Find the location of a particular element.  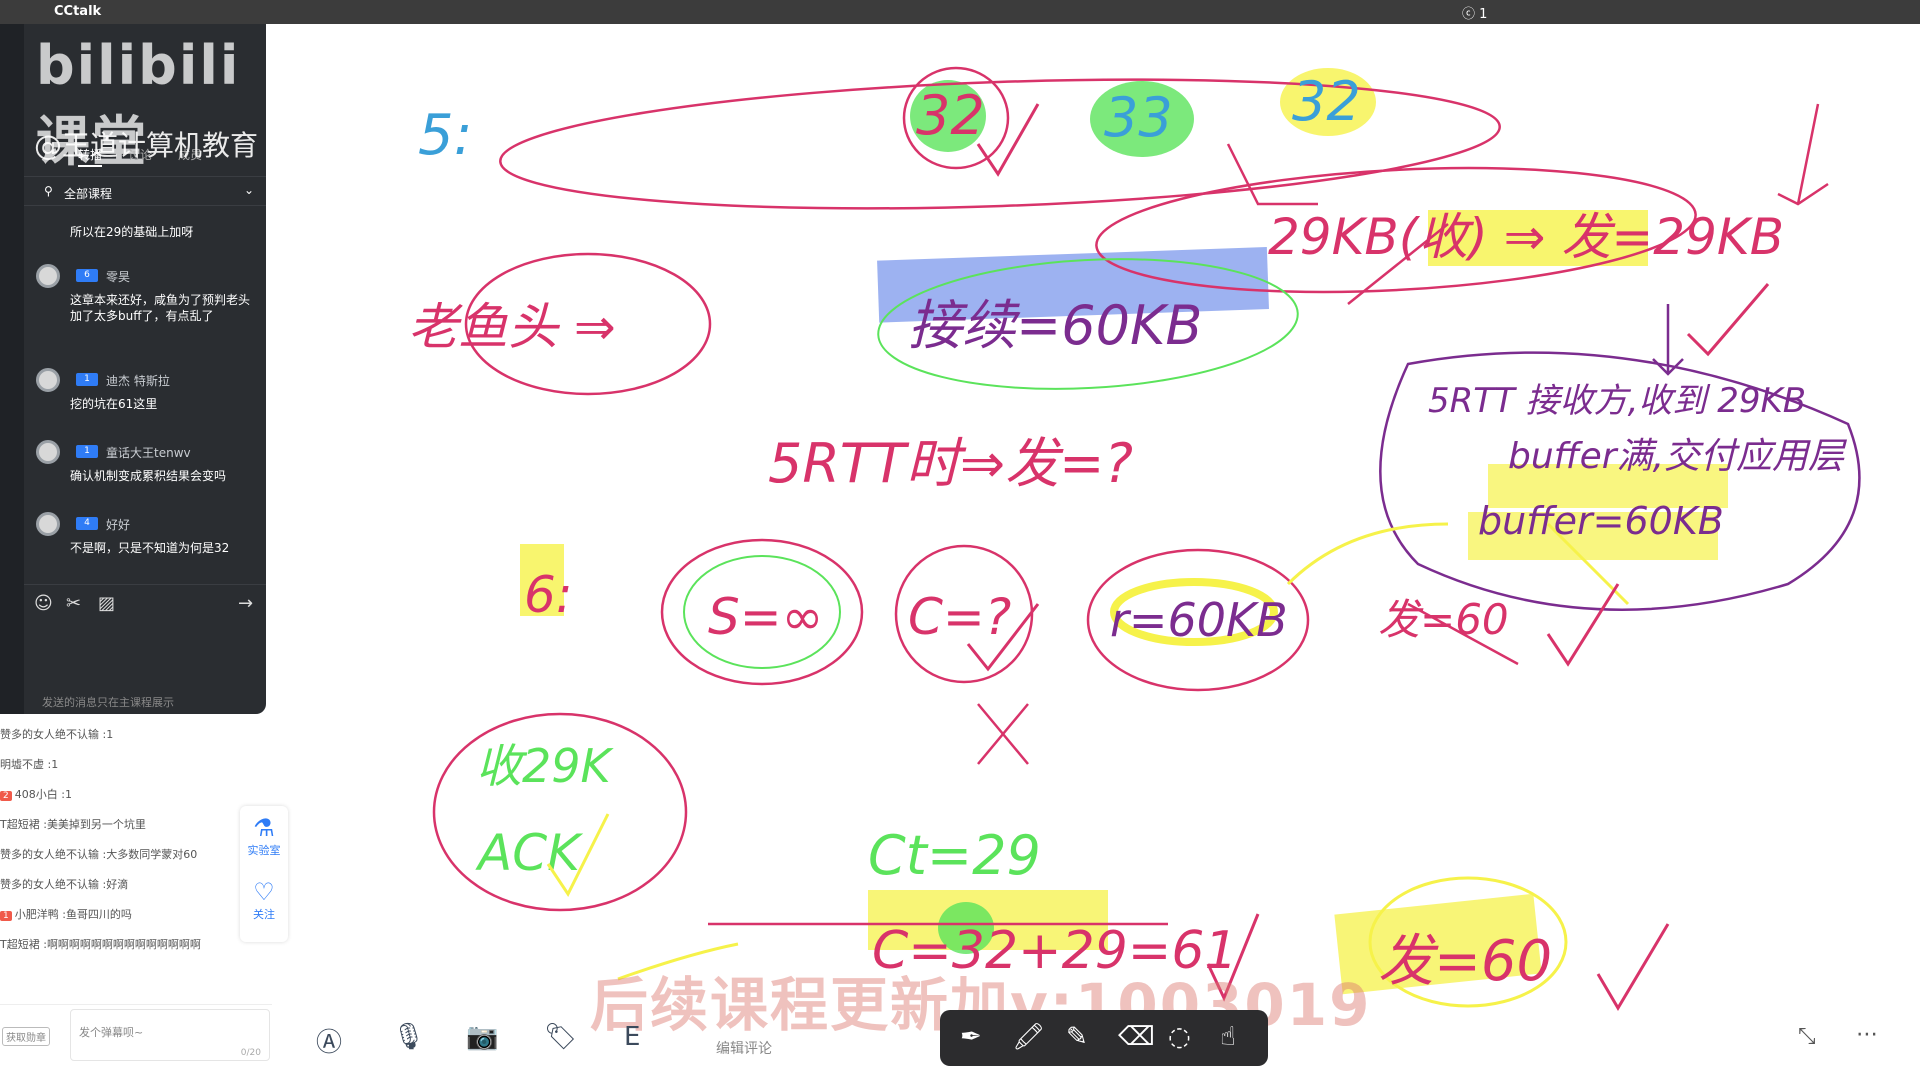

tag-icon: 🏷 is located at coordinates (560, 1037).